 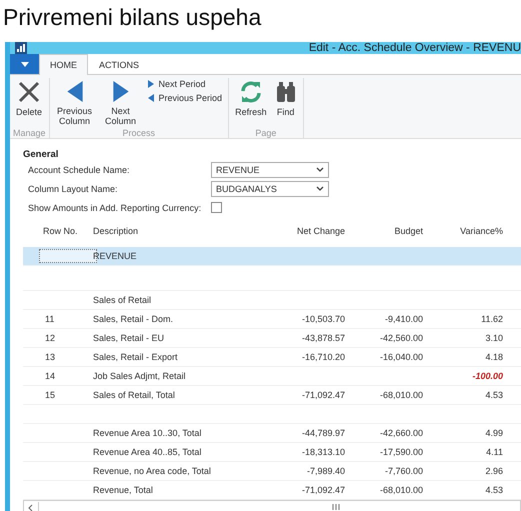 What do you see at coordinates (128, 338) in the screenshot?
I see `table-cell: Sales, Retail - EU` at bounding box center [128, 338].